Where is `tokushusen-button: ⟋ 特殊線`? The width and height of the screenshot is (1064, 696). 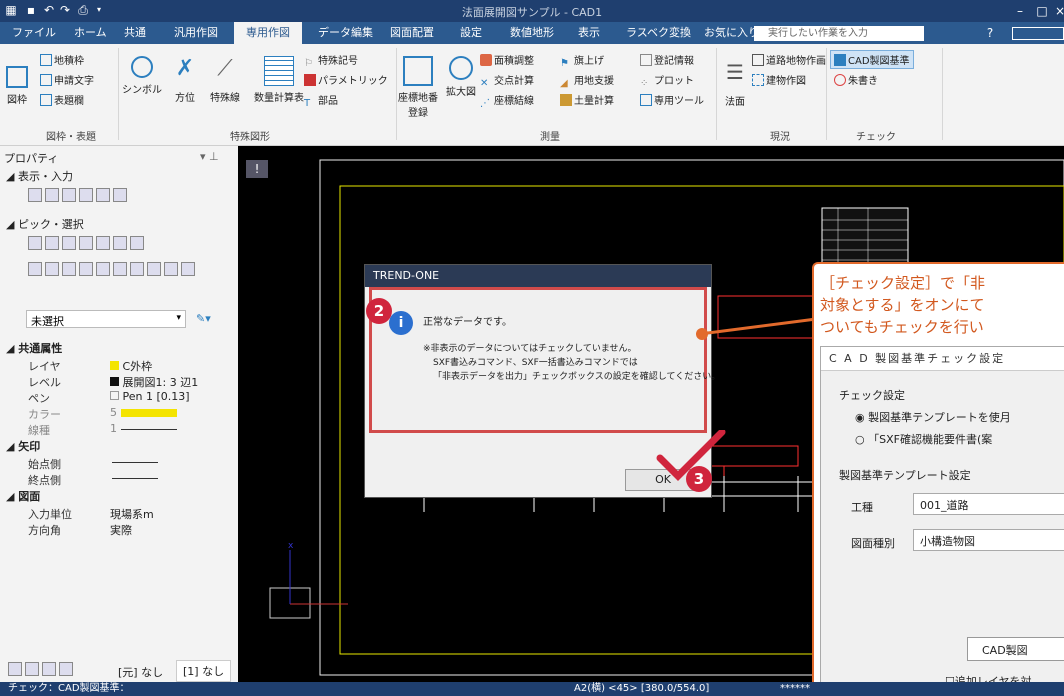 tokushusen-button: ⟋ 特殊線 is located at coordinates (225, 80).